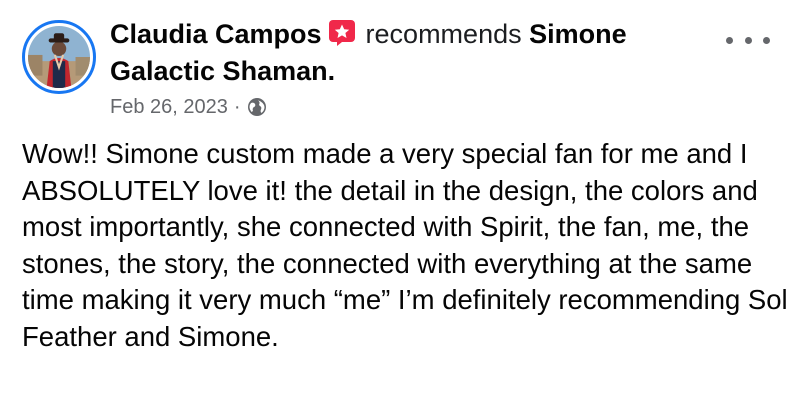 The width and height of the screenshot is (800, 401). Describe the element at coordinates (169, 107) in the screenshot. I see `post-date: Feb 26, 2023` at that location.